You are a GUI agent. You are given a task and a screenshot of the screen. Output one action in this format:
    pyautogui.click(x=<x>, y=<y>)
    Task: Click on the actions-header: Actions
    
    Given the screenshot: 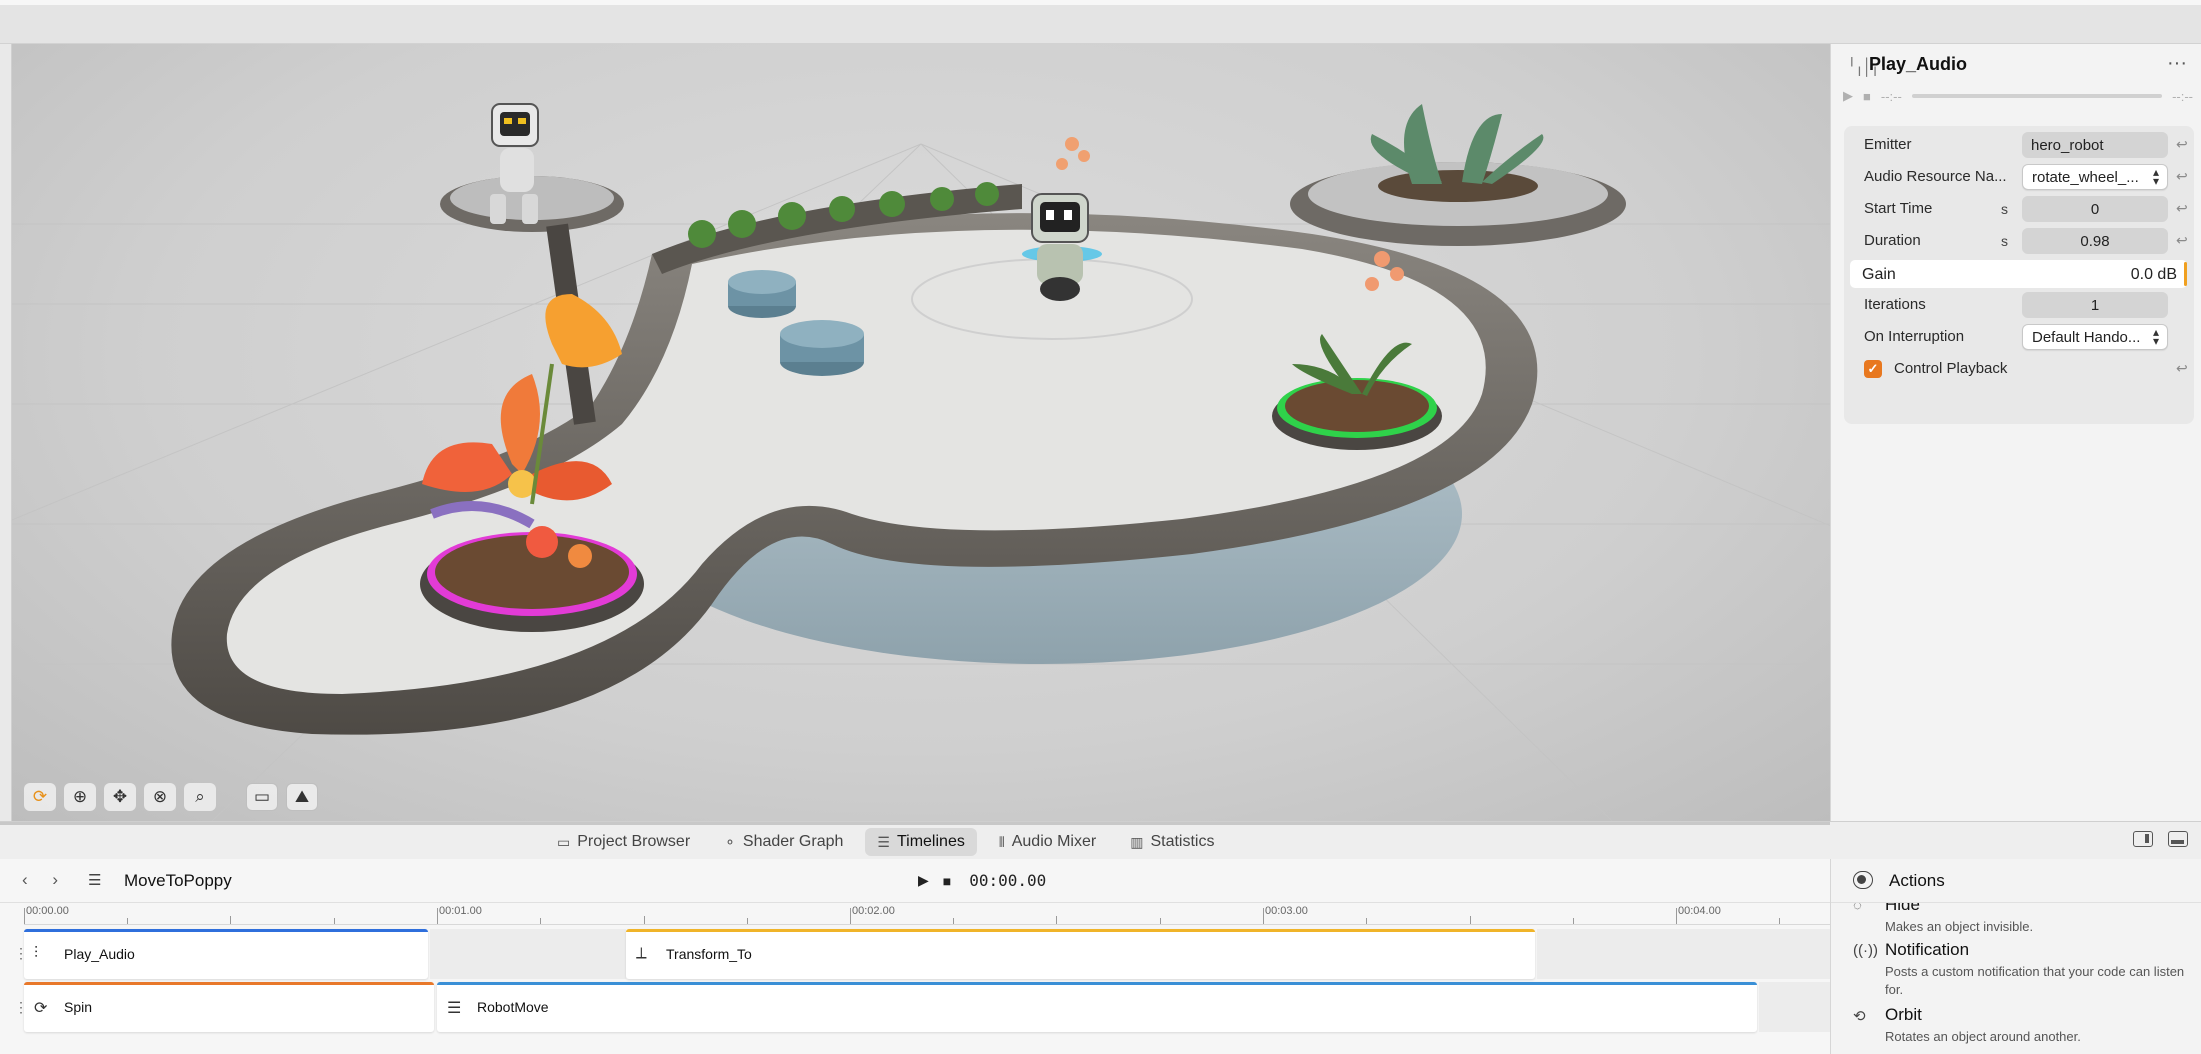 What is the action you would take?
    pyautogui.click(x=2016, y=881)
    